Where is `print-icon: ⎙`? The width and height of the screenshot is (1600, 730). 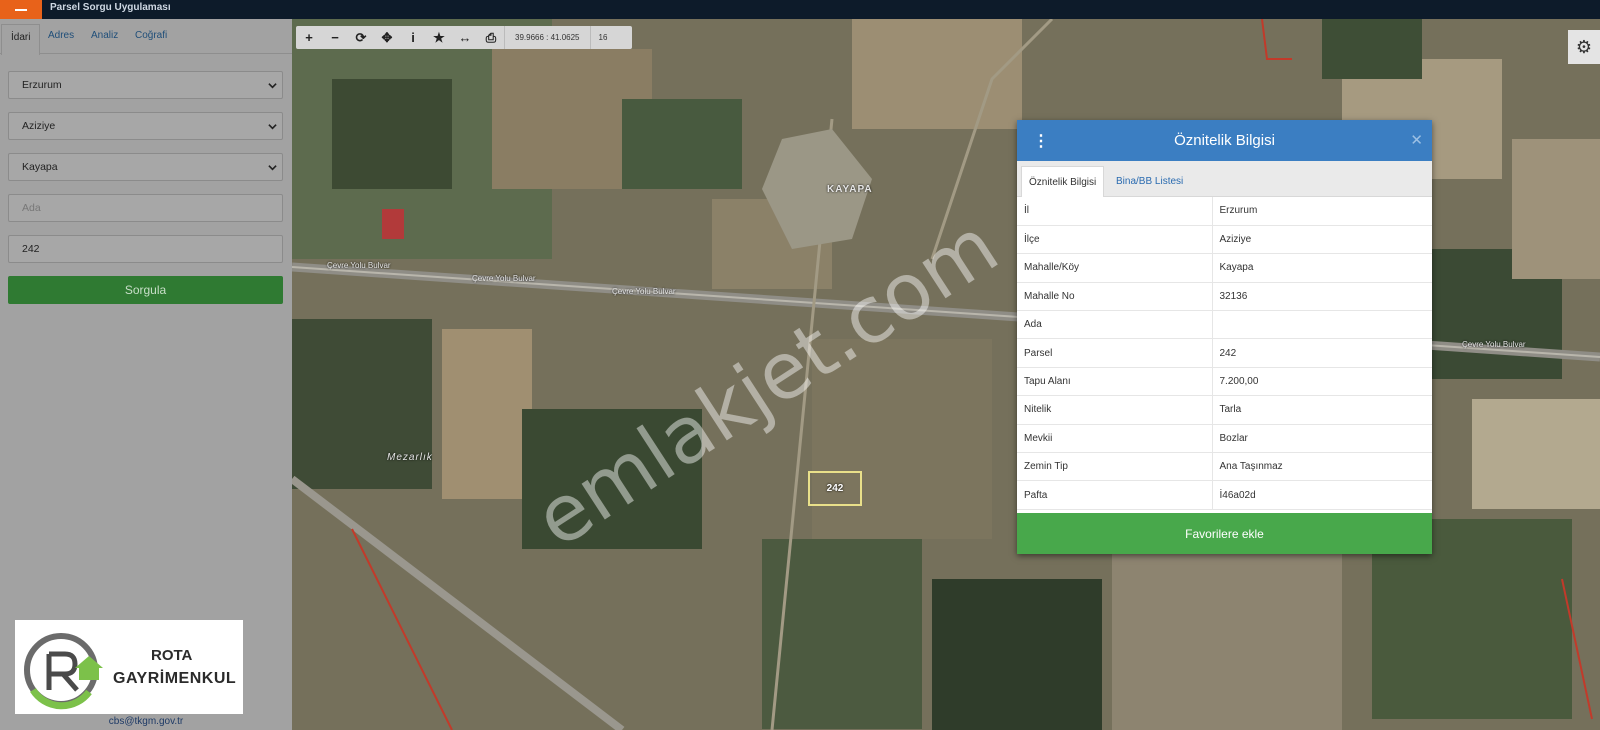 print-icon: ⎙ is located at coordinates (491, 37).